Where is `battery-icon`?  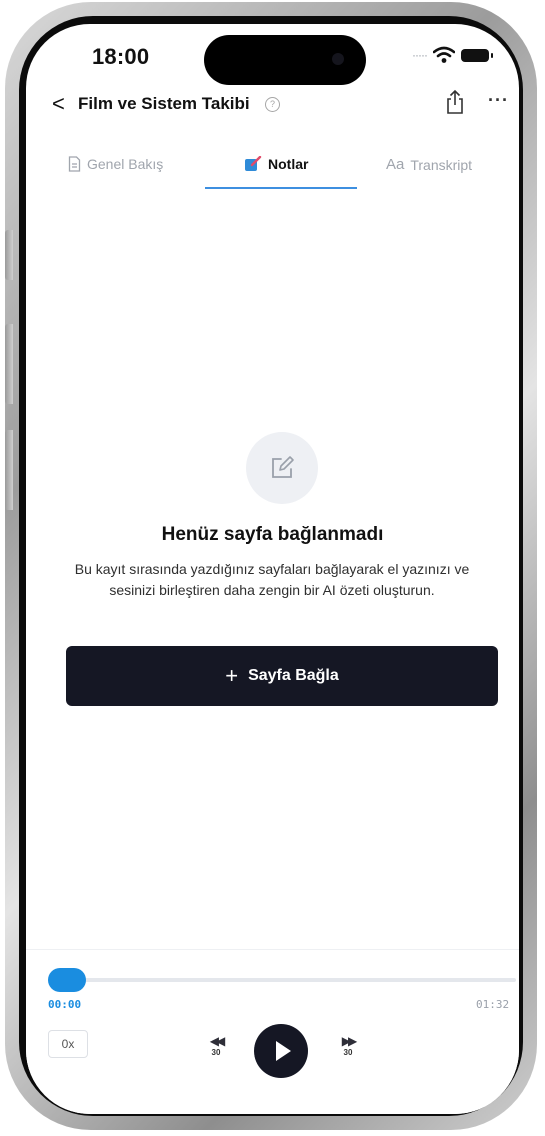
battery-icon is located at coordinates (477, 55).